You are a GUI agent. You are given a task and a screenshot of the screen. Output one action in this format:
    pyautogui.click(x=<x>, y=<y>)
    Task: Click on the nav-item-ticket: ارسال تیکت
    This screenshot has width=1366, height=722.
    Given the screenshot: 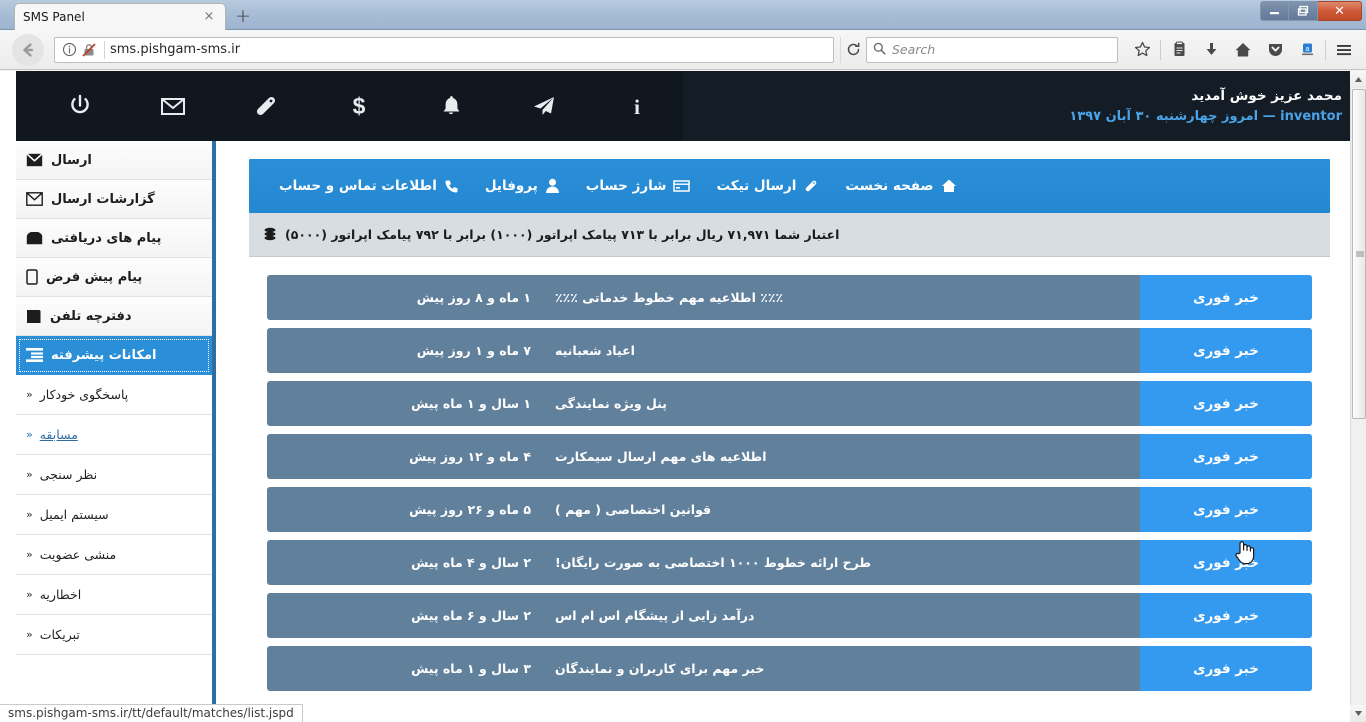 What is the action you would take?
    pyautogui.click(x=767, y=186)
    